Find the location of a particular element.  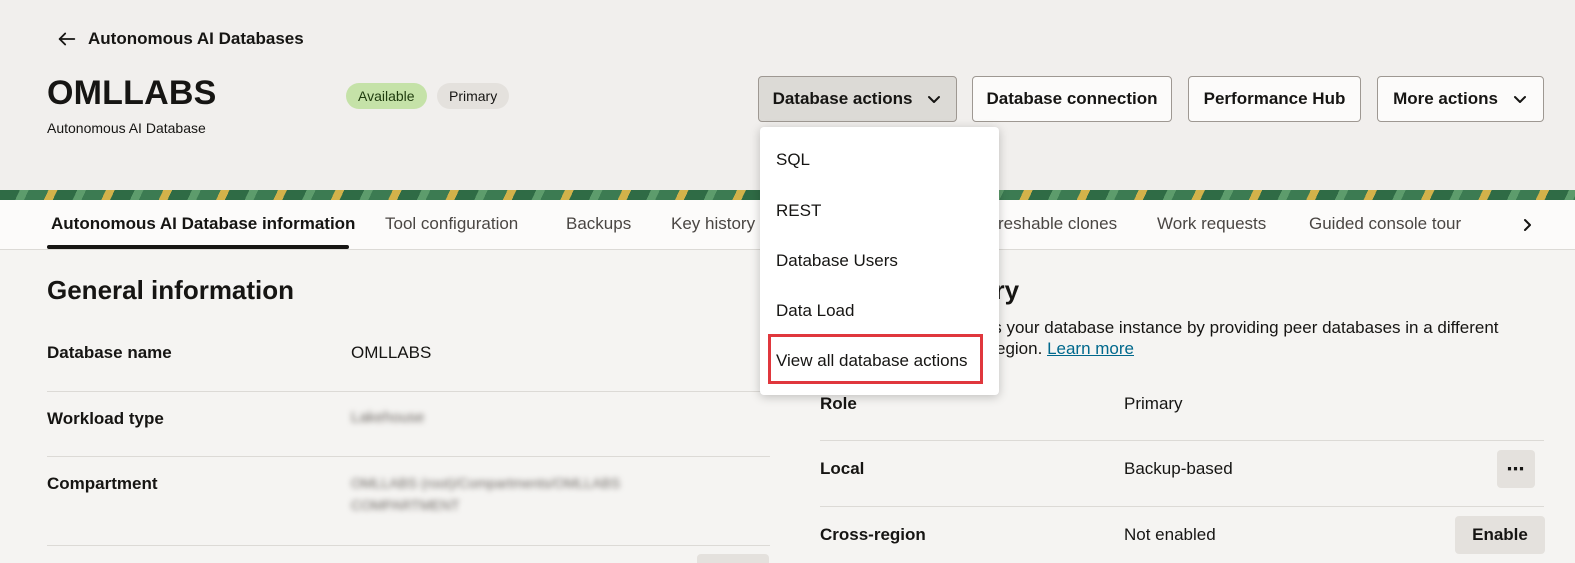

more-options-icon: ⋯ is located at coordinates (1516, 468).